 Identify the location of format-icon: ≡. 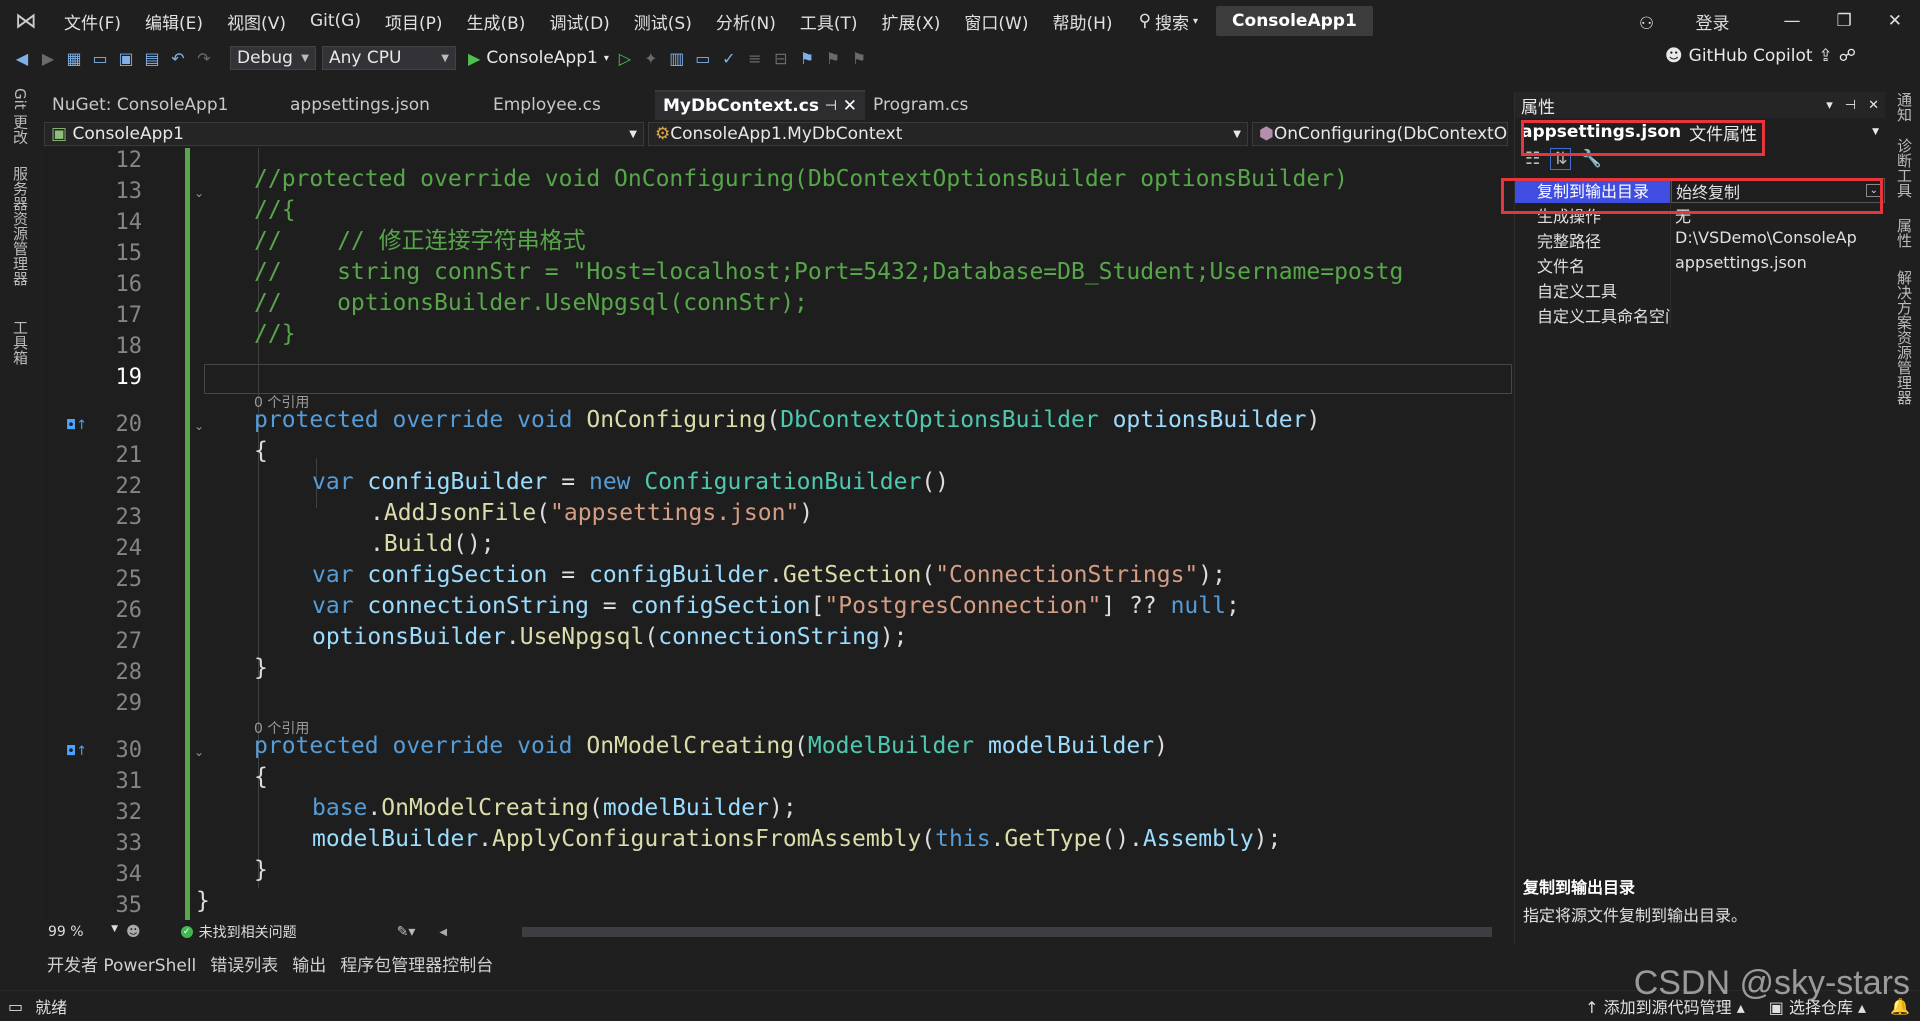
(755, 58).